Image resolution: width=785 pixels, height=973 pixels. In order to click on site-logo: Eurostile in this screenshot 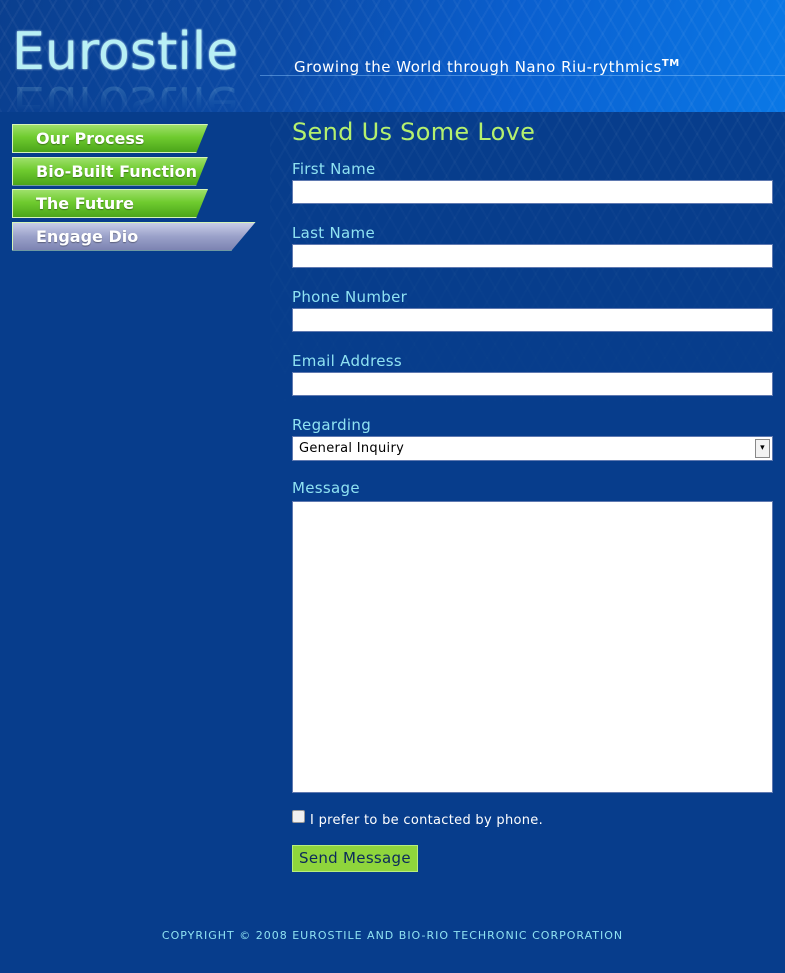, I will do `click(125, 52)`.